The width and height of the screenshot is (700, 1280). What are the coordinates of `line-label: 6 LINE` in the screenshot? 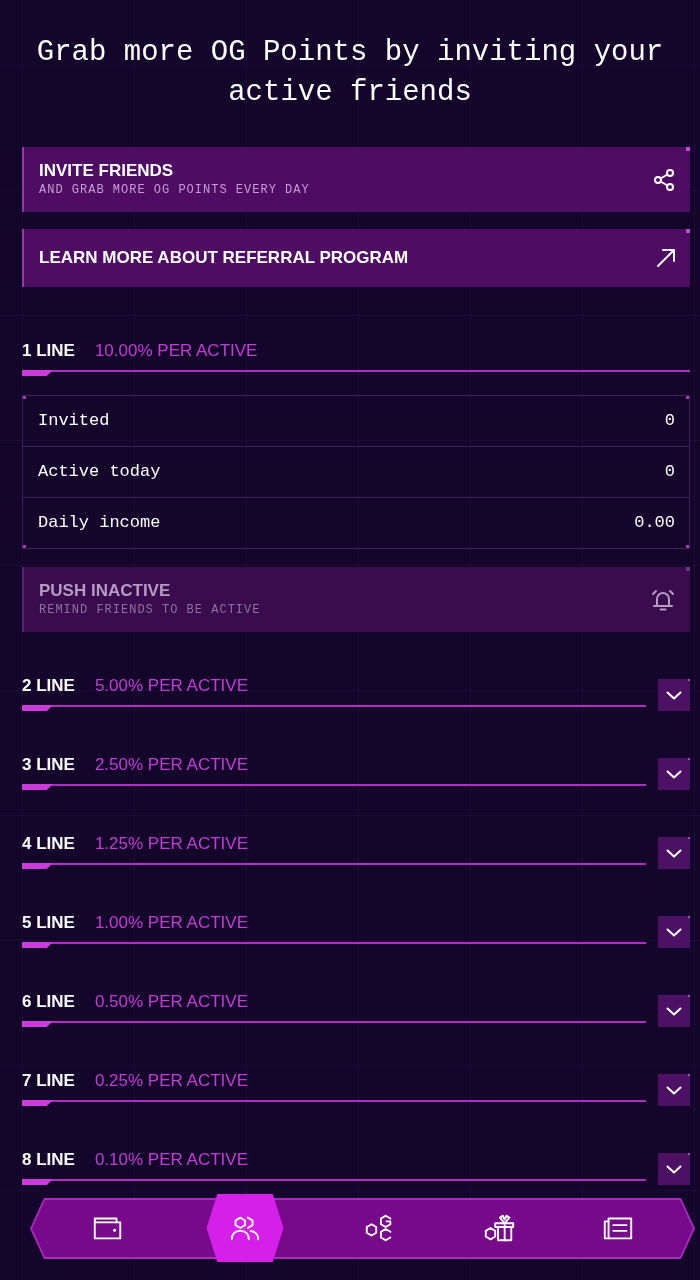 It's located at (48, 1002).